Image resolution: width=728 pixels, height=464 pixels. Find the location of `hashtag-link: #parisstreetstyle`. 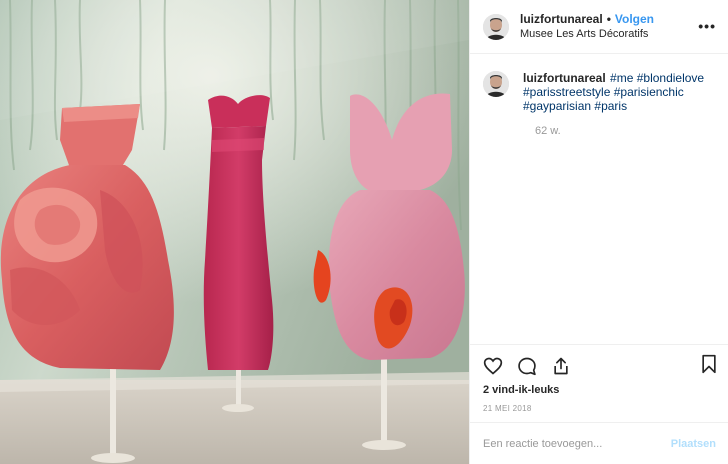

hashtag-link: #parisstreetstyle is located at coordinates (566, 92).